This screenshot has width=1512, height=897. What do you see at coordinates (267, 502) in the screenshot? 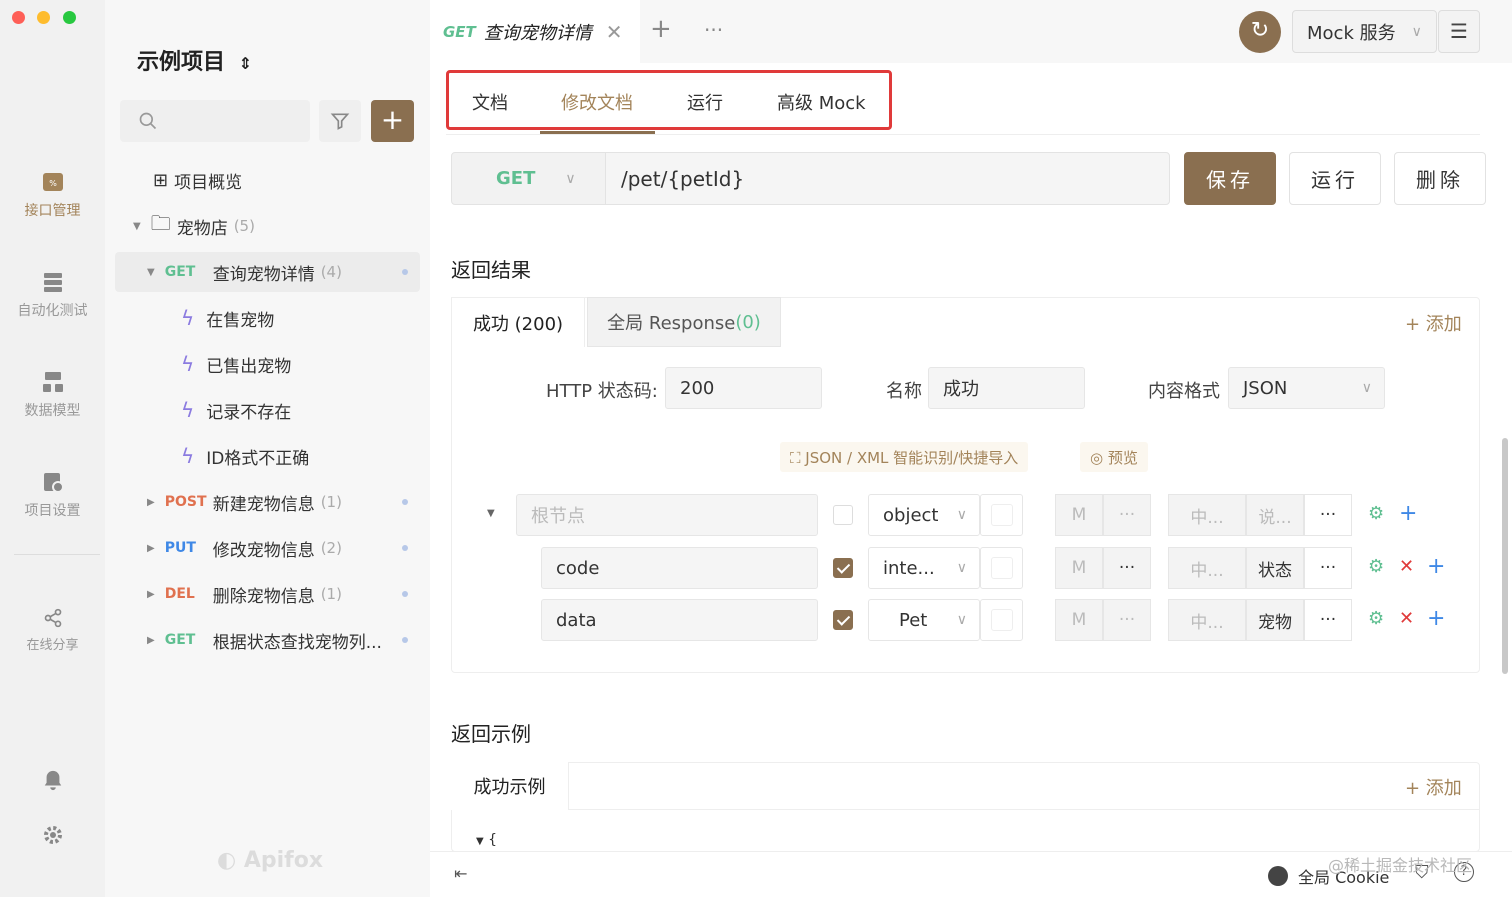
I see `sidebar-item-post-pet: ▶ POST 新建宠物信息 (1)` at bounding box center [267, 502].